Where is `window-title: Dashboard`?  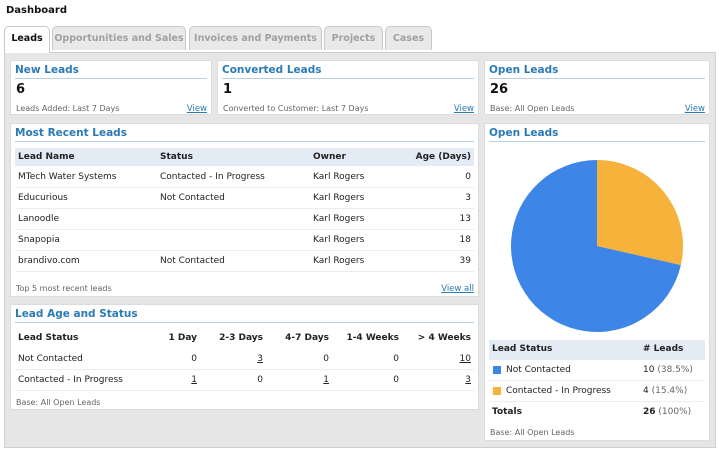 window-title: Dashboard is located at coordinates (36, 10).